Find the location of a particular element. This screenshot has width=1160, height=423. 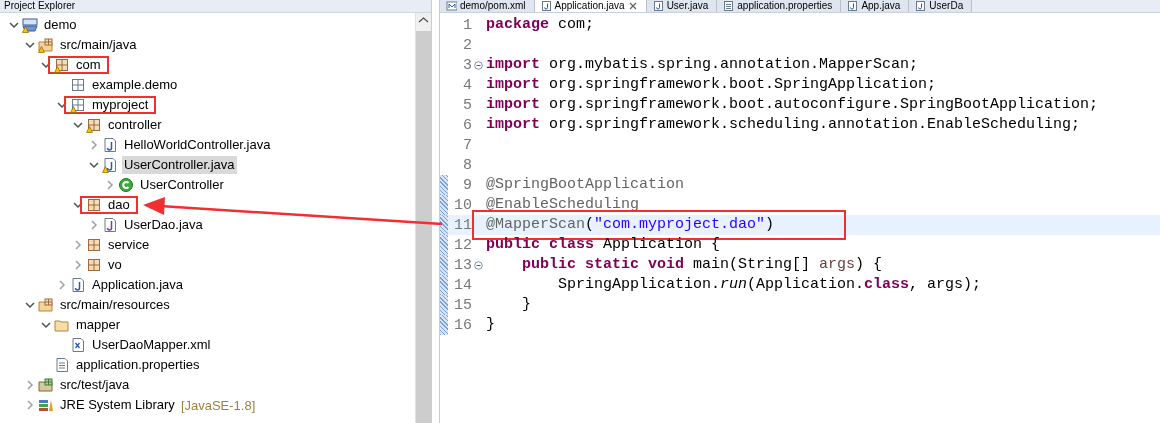

line-number: 5 is located at coordinates (467, 105).